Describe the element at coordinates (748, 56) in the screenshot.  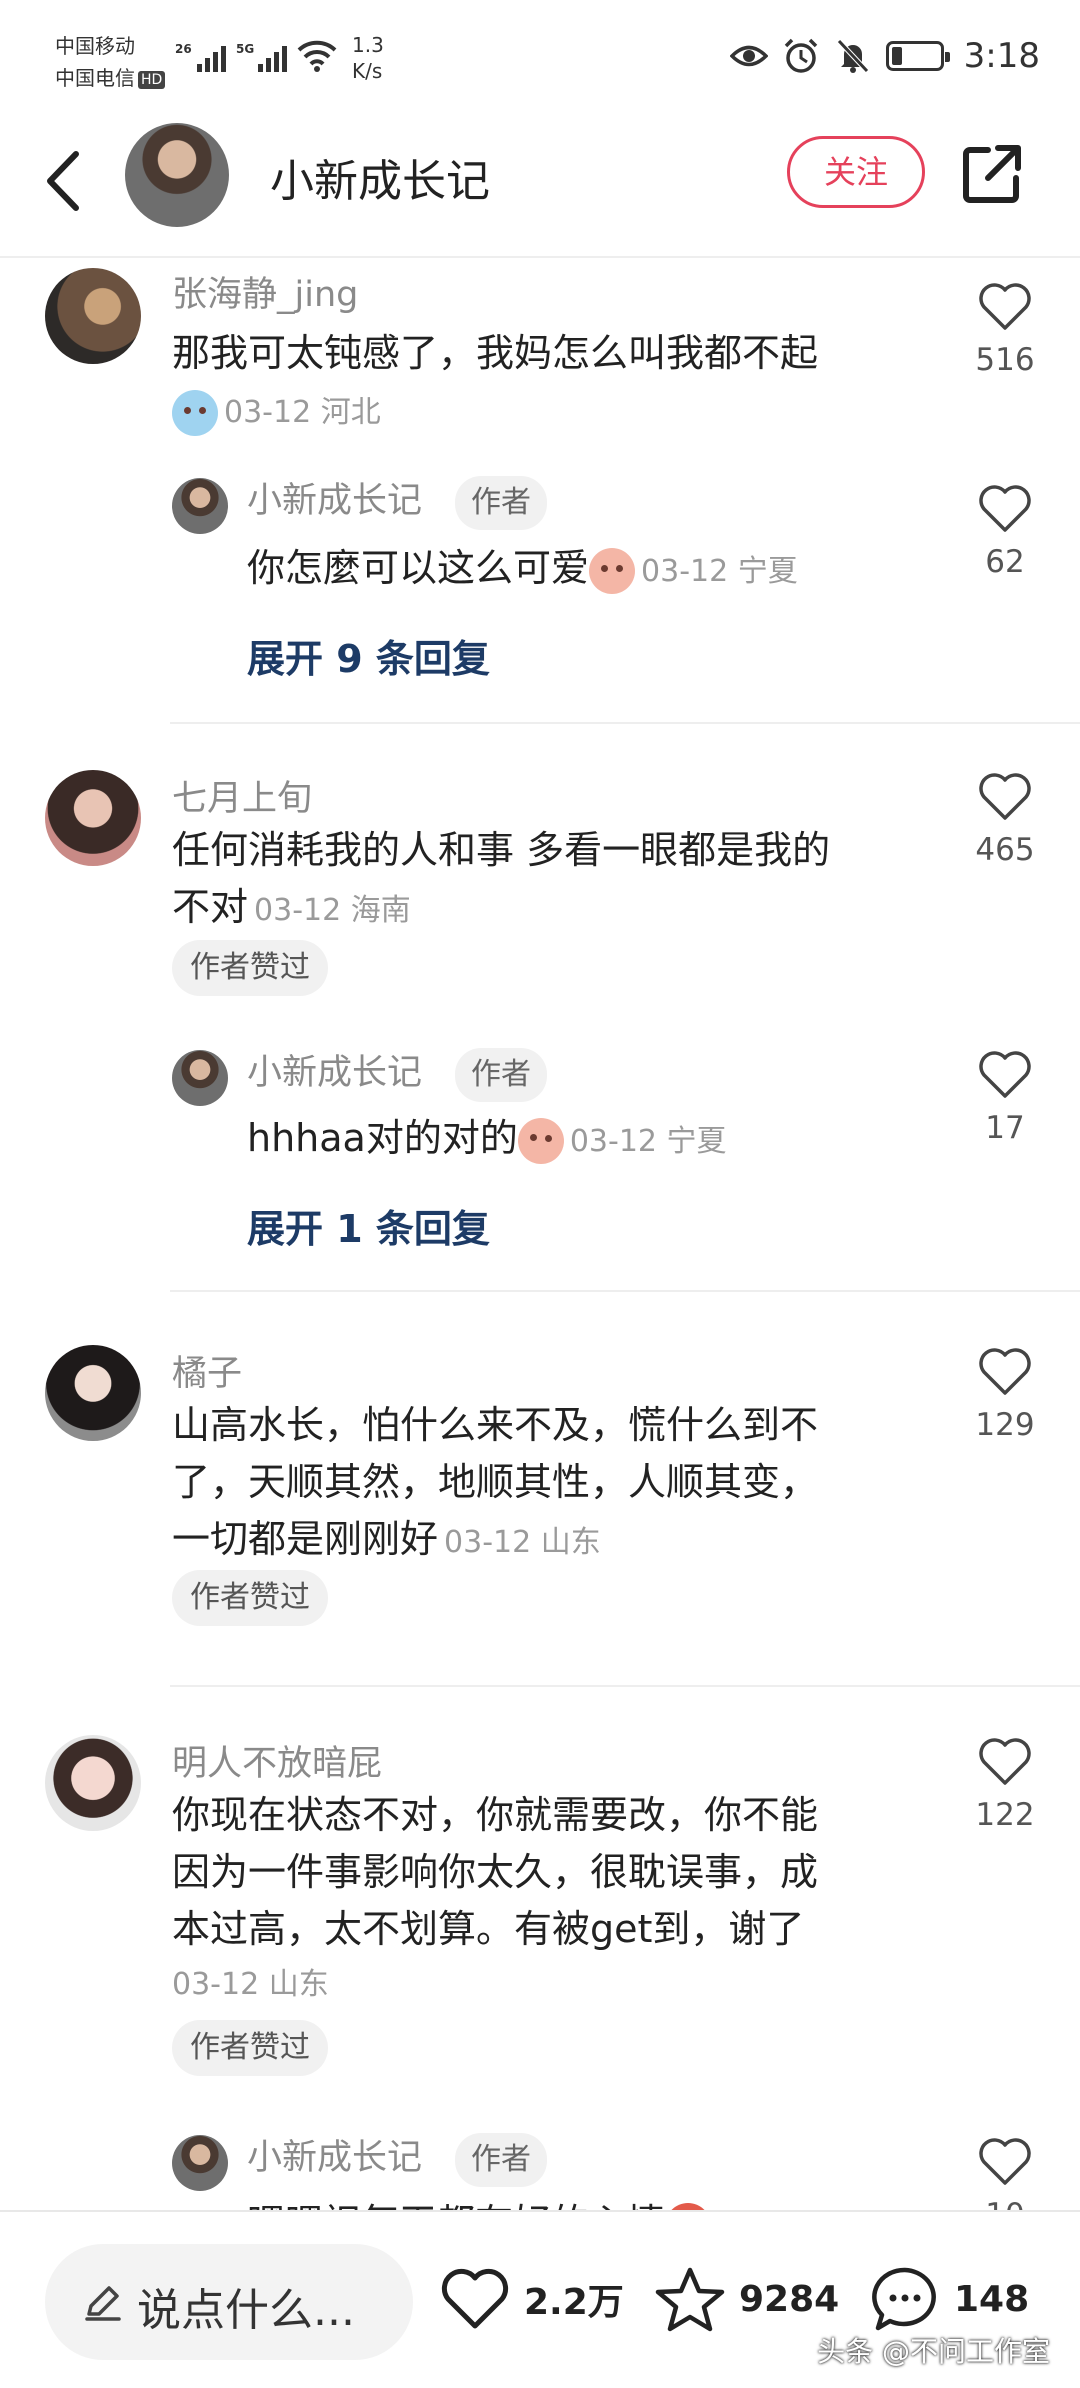
I see `eye-icon` at that location.